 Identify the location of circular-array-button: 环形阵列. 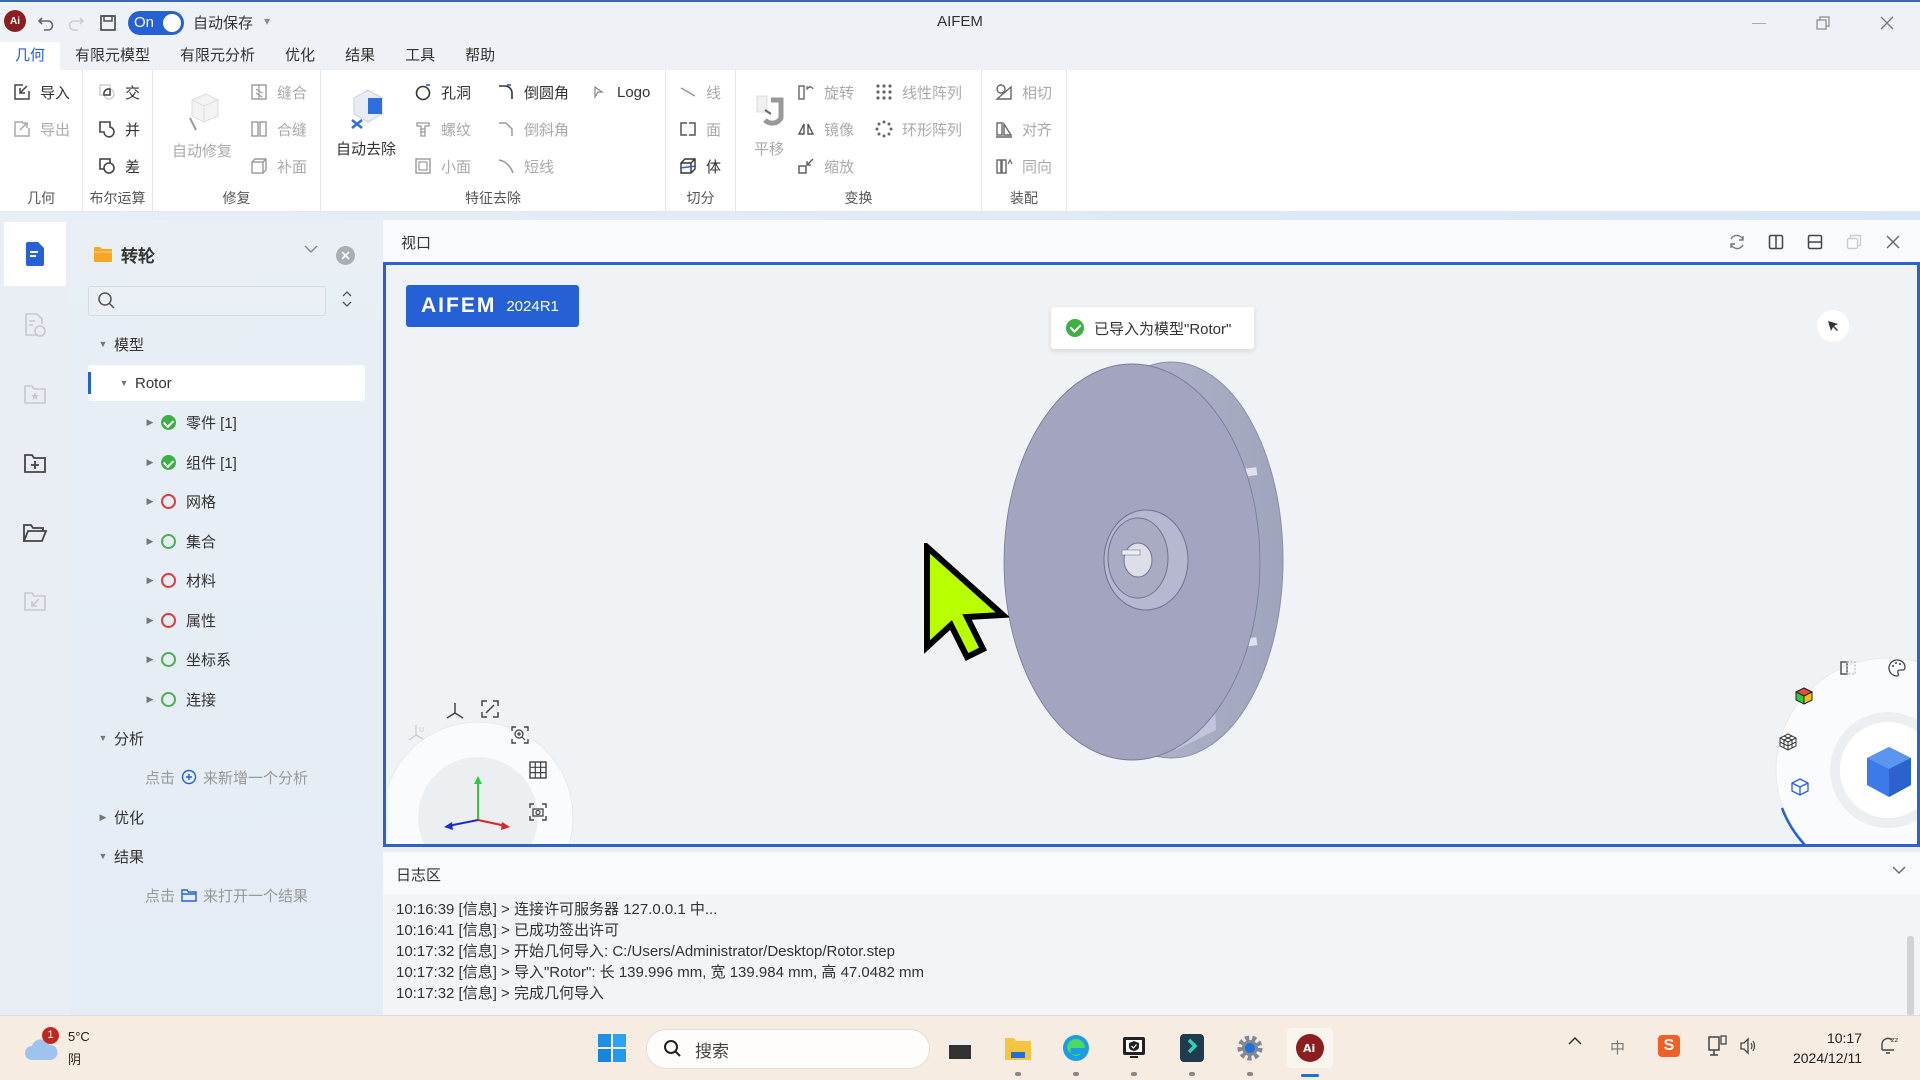
(918, 129).